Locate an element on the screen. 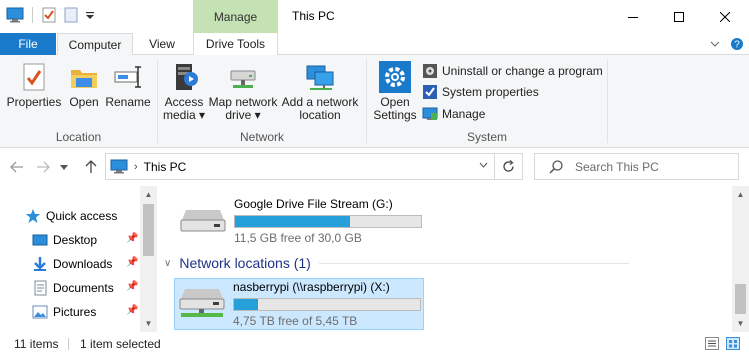  documents-icon is located at coordinates (40, 288).